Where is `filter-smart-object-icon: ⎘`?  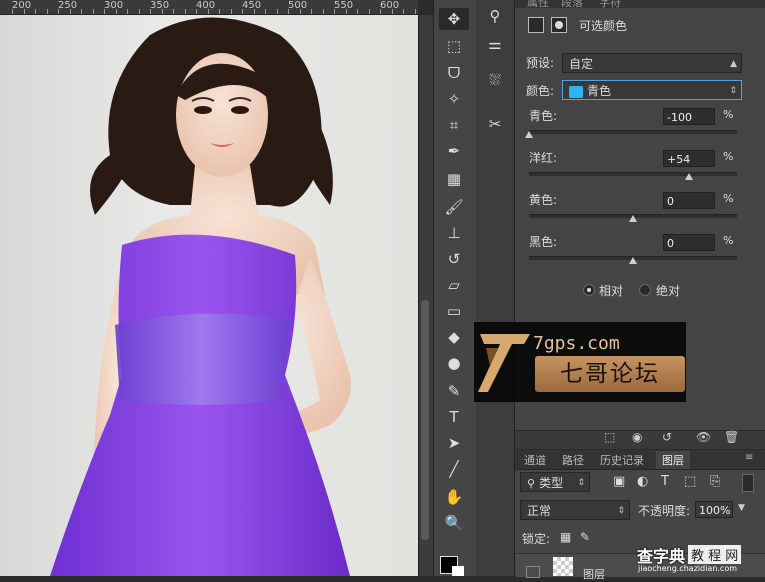
filter-smart-object-icon: ⎘ is located at coordinates (715, 481).